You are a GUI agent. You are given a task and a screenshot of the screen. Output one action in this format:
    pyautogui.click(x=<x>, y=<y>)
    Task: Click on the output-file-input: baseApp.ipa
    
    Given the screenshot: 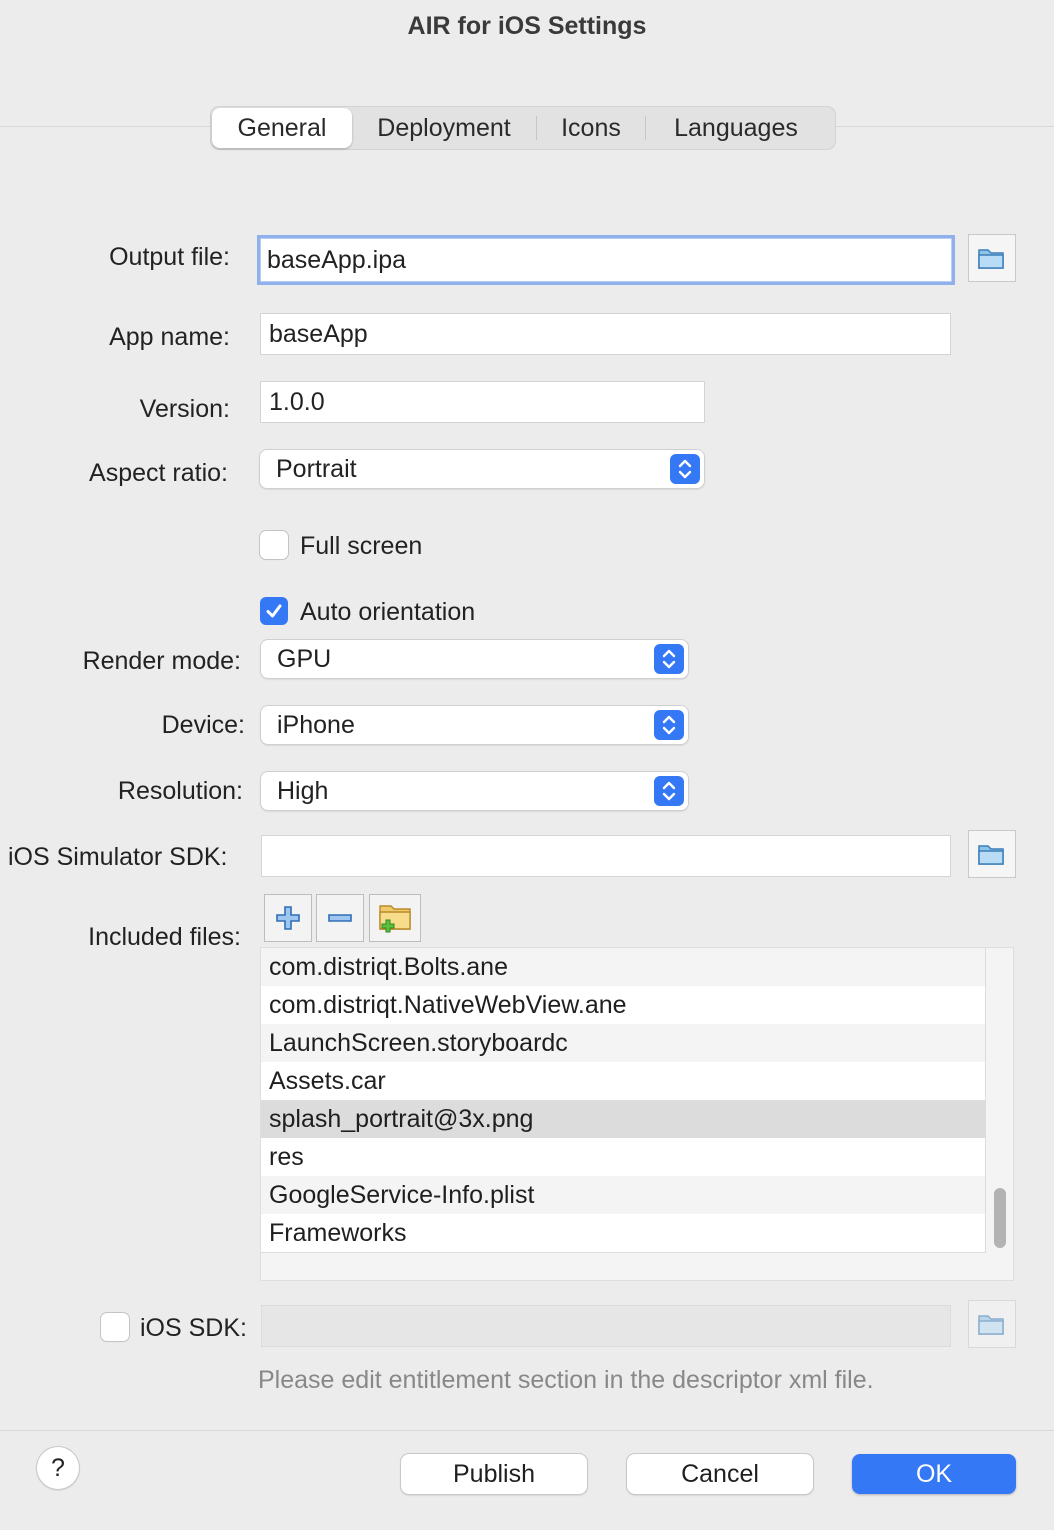 What is the action you would take?
    pyautogui.click(x=606, y=260)
    